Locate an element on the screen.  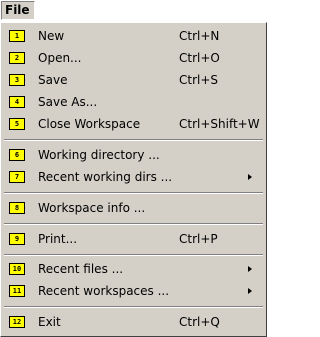
menu-item-new: 1 New Ctrl+N is located at coordinates (133, 36).